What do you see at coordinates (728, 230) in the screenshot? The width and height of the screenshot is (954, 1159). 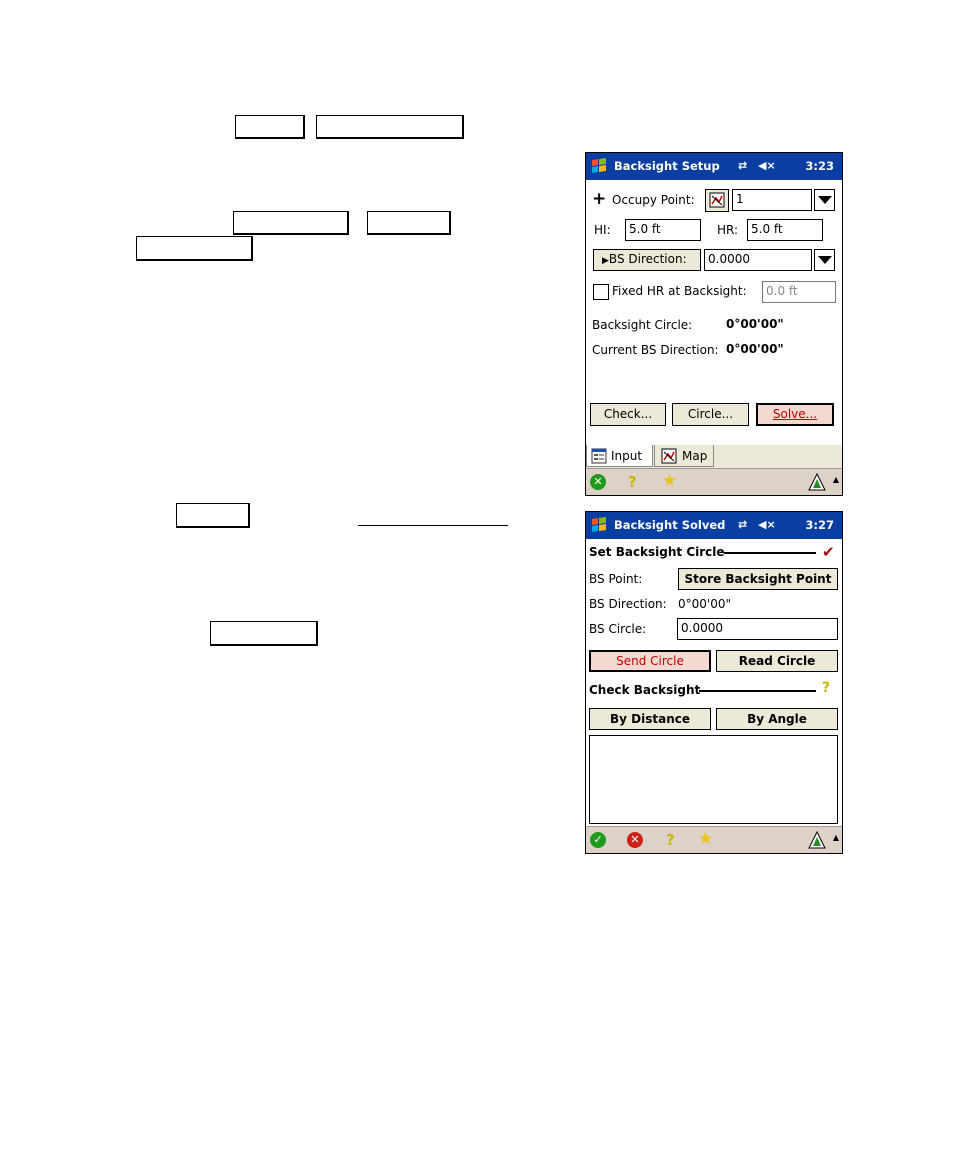 I see `hr-label: HR:` at bounding box center [728, 230].